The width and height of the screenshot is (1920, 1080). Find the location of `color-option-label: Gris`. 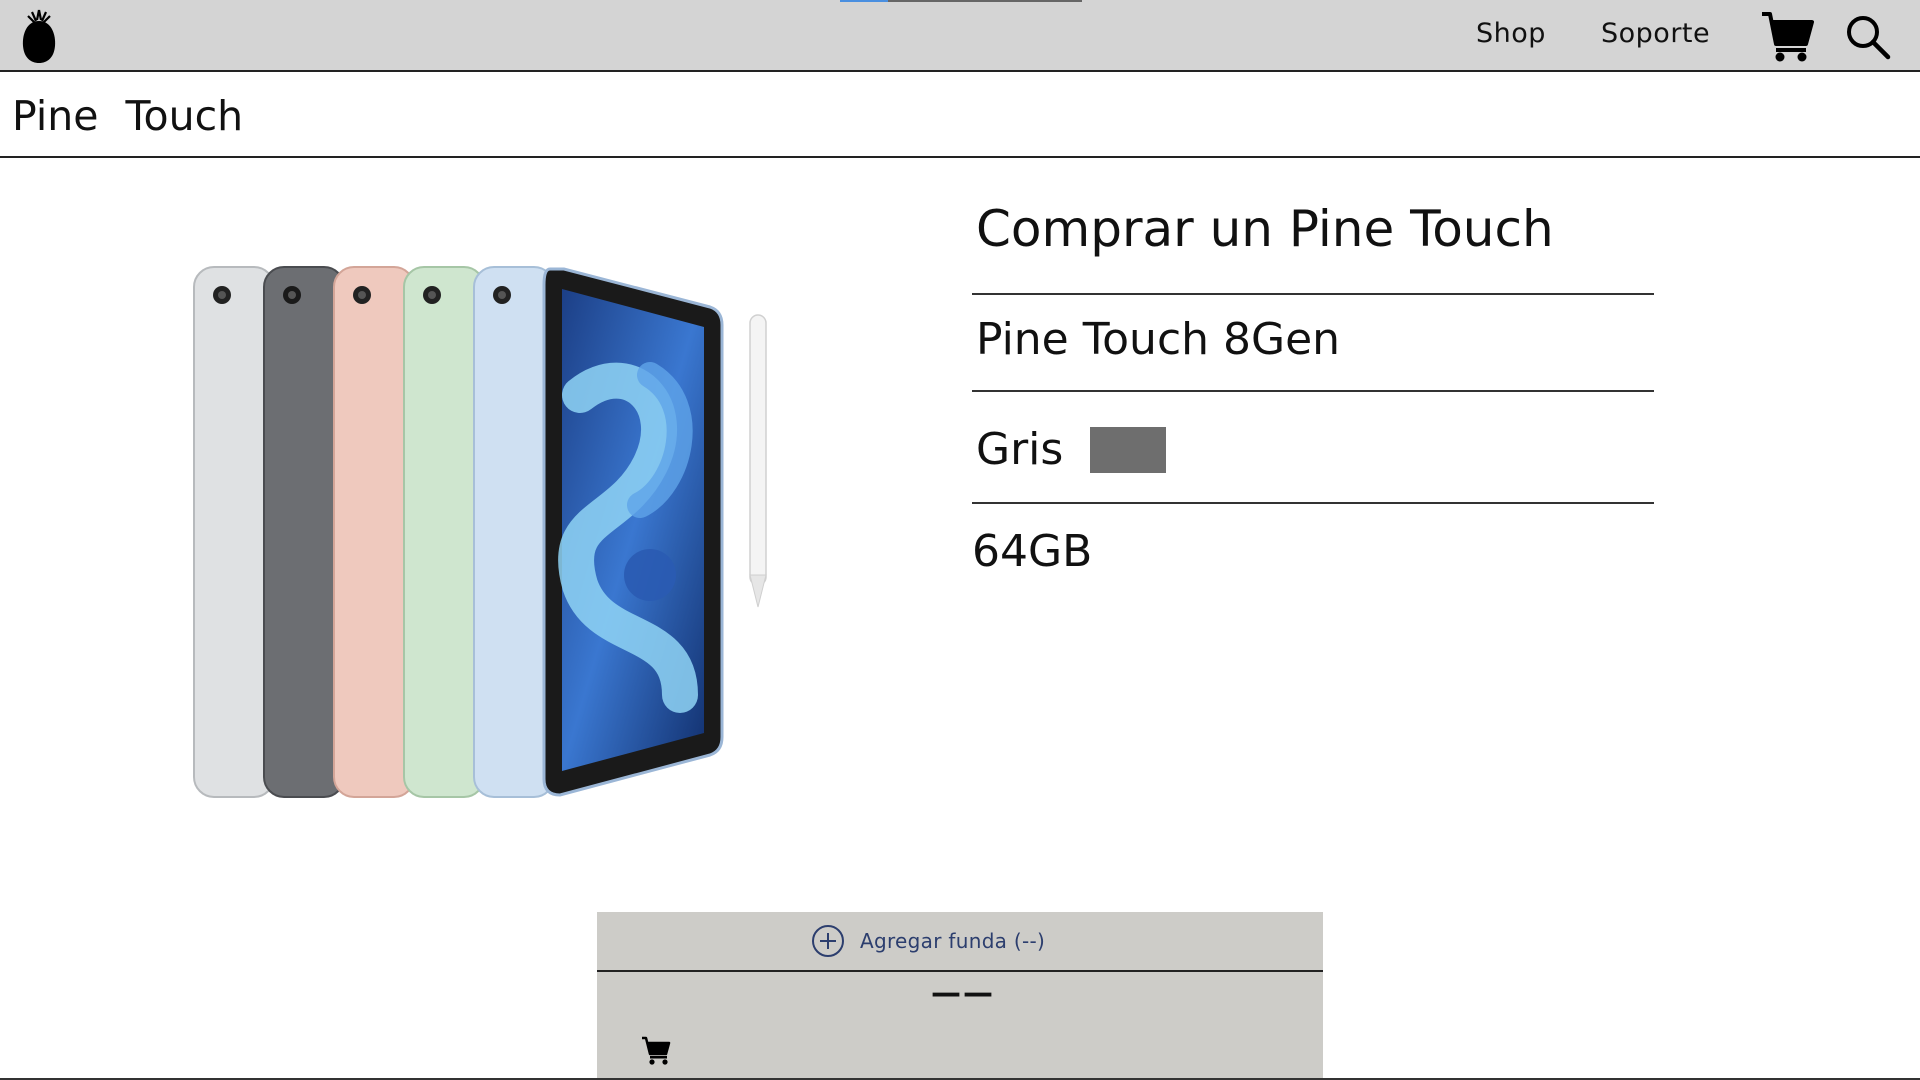

color-option-label: Gris is located at coordinates (1019, 449).